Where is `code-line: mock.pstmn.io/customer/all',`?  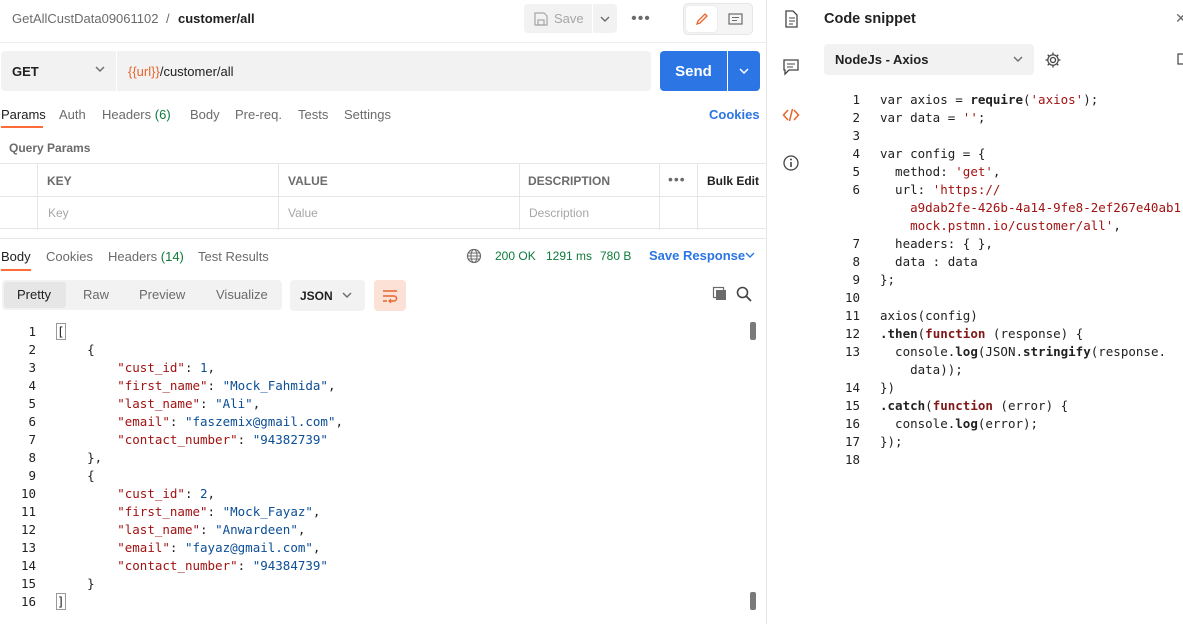
code-line: mock.pstmn.io/customer/all', is located at coordinates (1015, 225).